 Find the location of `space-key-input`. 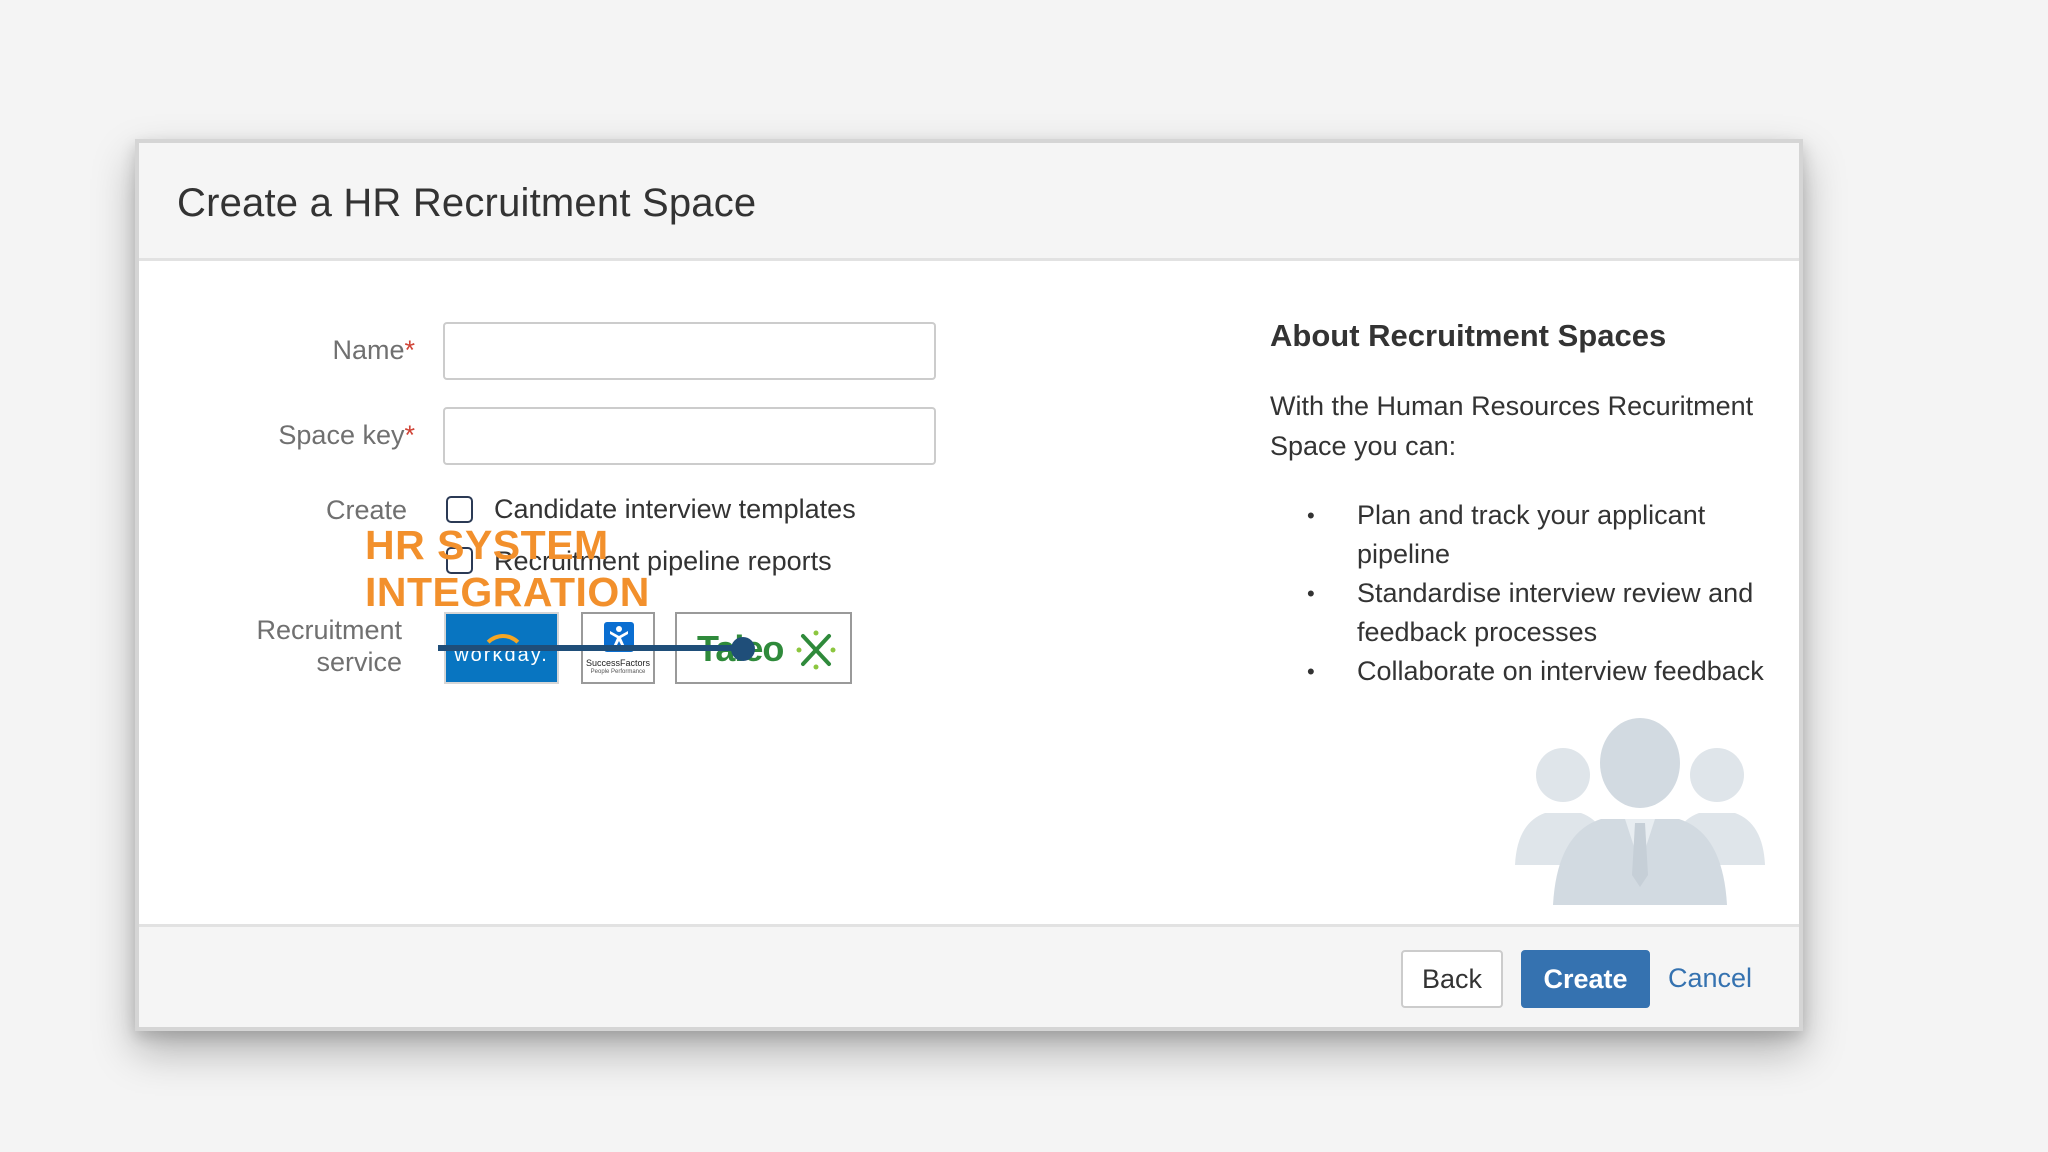

space-key-input is located at coordinates (689, 436).